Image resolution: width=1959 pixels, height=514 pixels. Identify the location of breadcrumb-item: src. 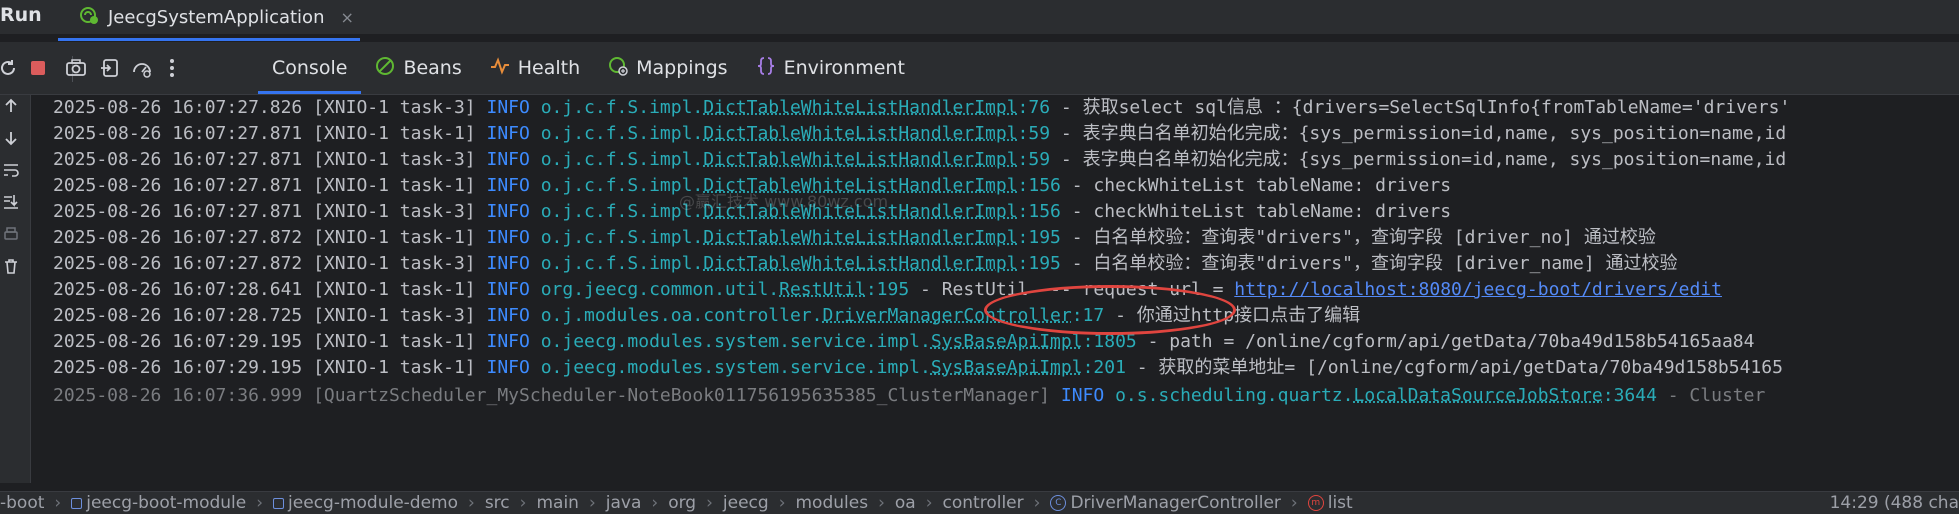
(497, 503).